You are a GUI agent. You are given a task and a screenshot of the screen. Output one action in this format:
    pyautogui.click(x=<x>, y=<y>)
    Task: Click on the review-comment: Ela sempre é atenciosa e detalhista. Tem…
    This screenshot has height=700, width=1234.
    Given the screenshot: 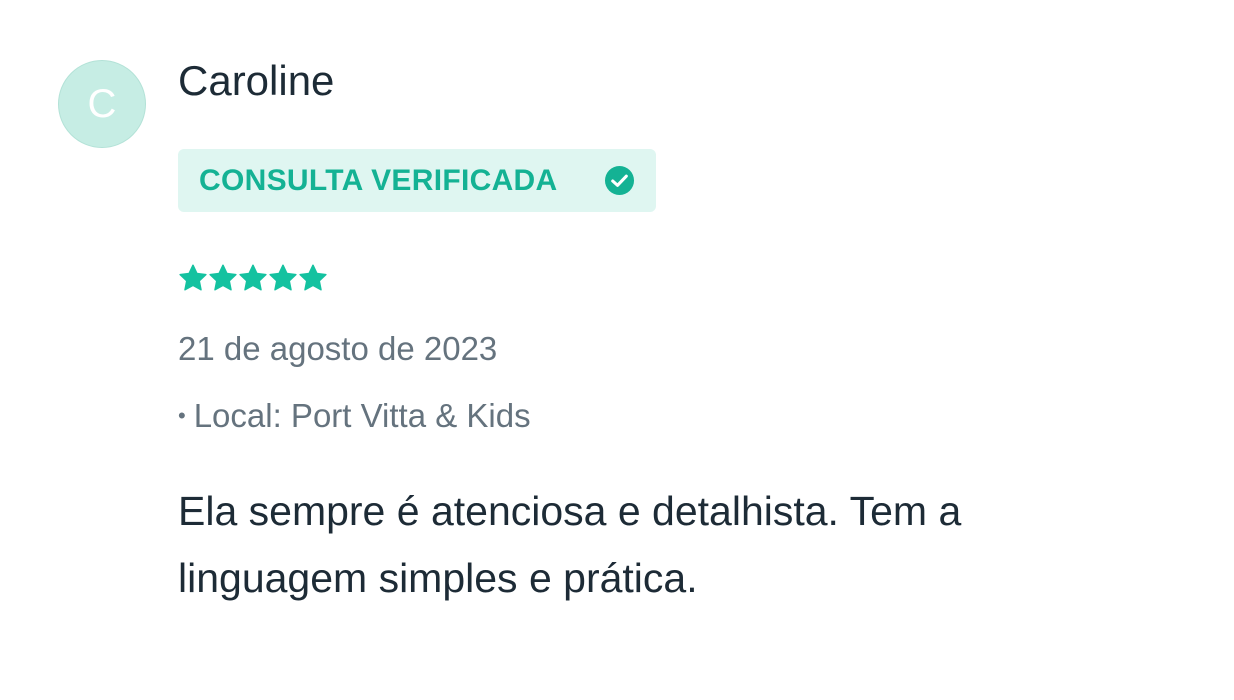 What is the action you would take?
    pyautogui.click(x=570, y=544)
    